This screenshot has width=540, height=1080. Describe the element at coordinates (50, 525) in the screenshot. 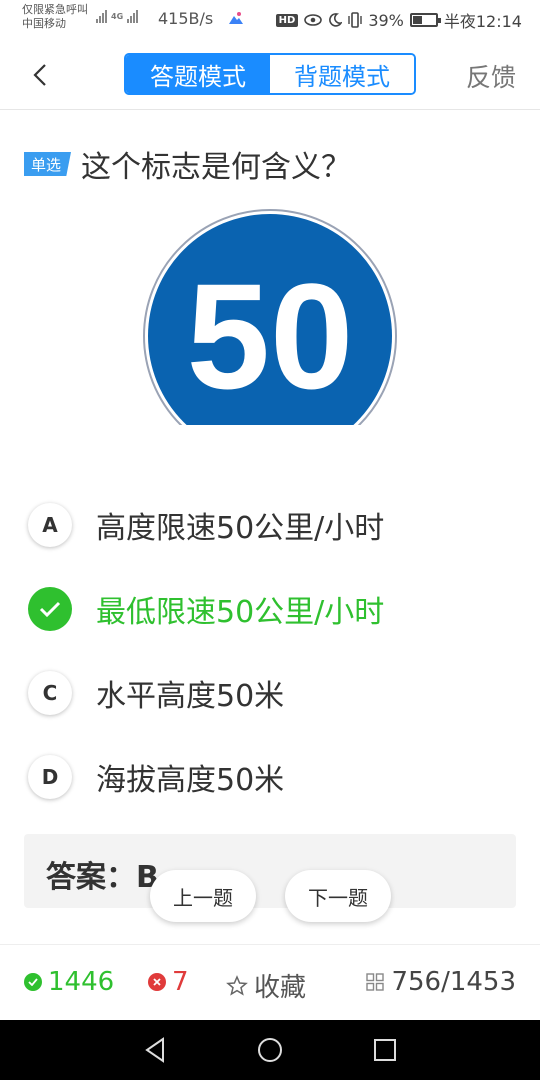

I see `option-letter: A` at that location.